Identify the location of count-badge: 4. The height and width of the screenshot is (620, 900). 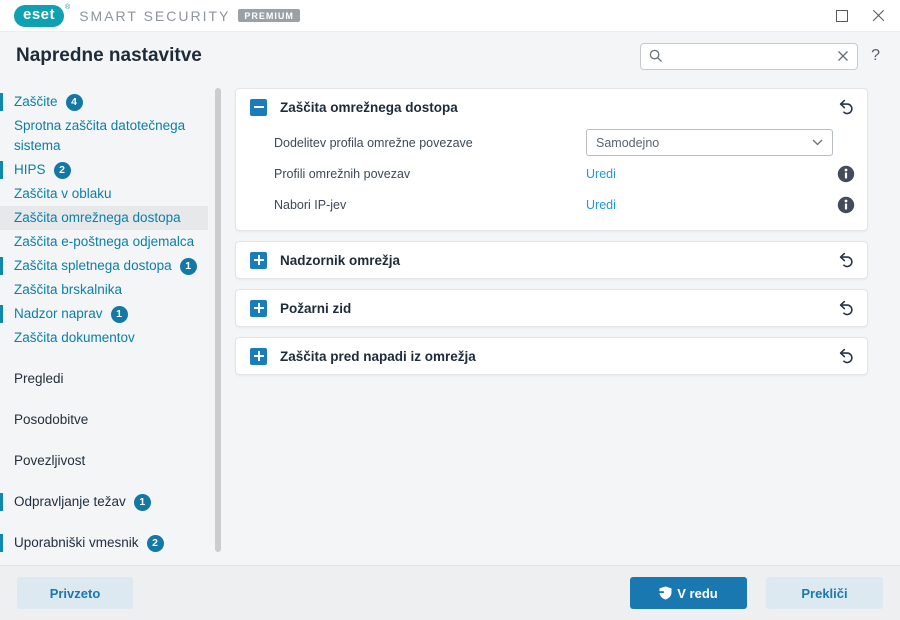
(74, 102).